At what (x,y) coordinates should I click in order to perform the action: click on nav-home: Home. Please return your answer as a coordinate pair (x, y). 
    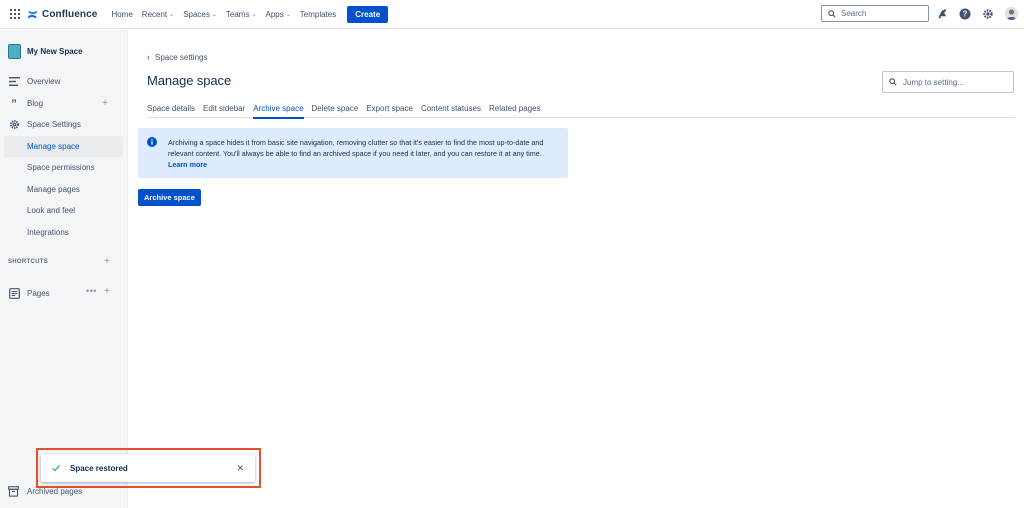
    Looking at the image, I should click on (121, 14).